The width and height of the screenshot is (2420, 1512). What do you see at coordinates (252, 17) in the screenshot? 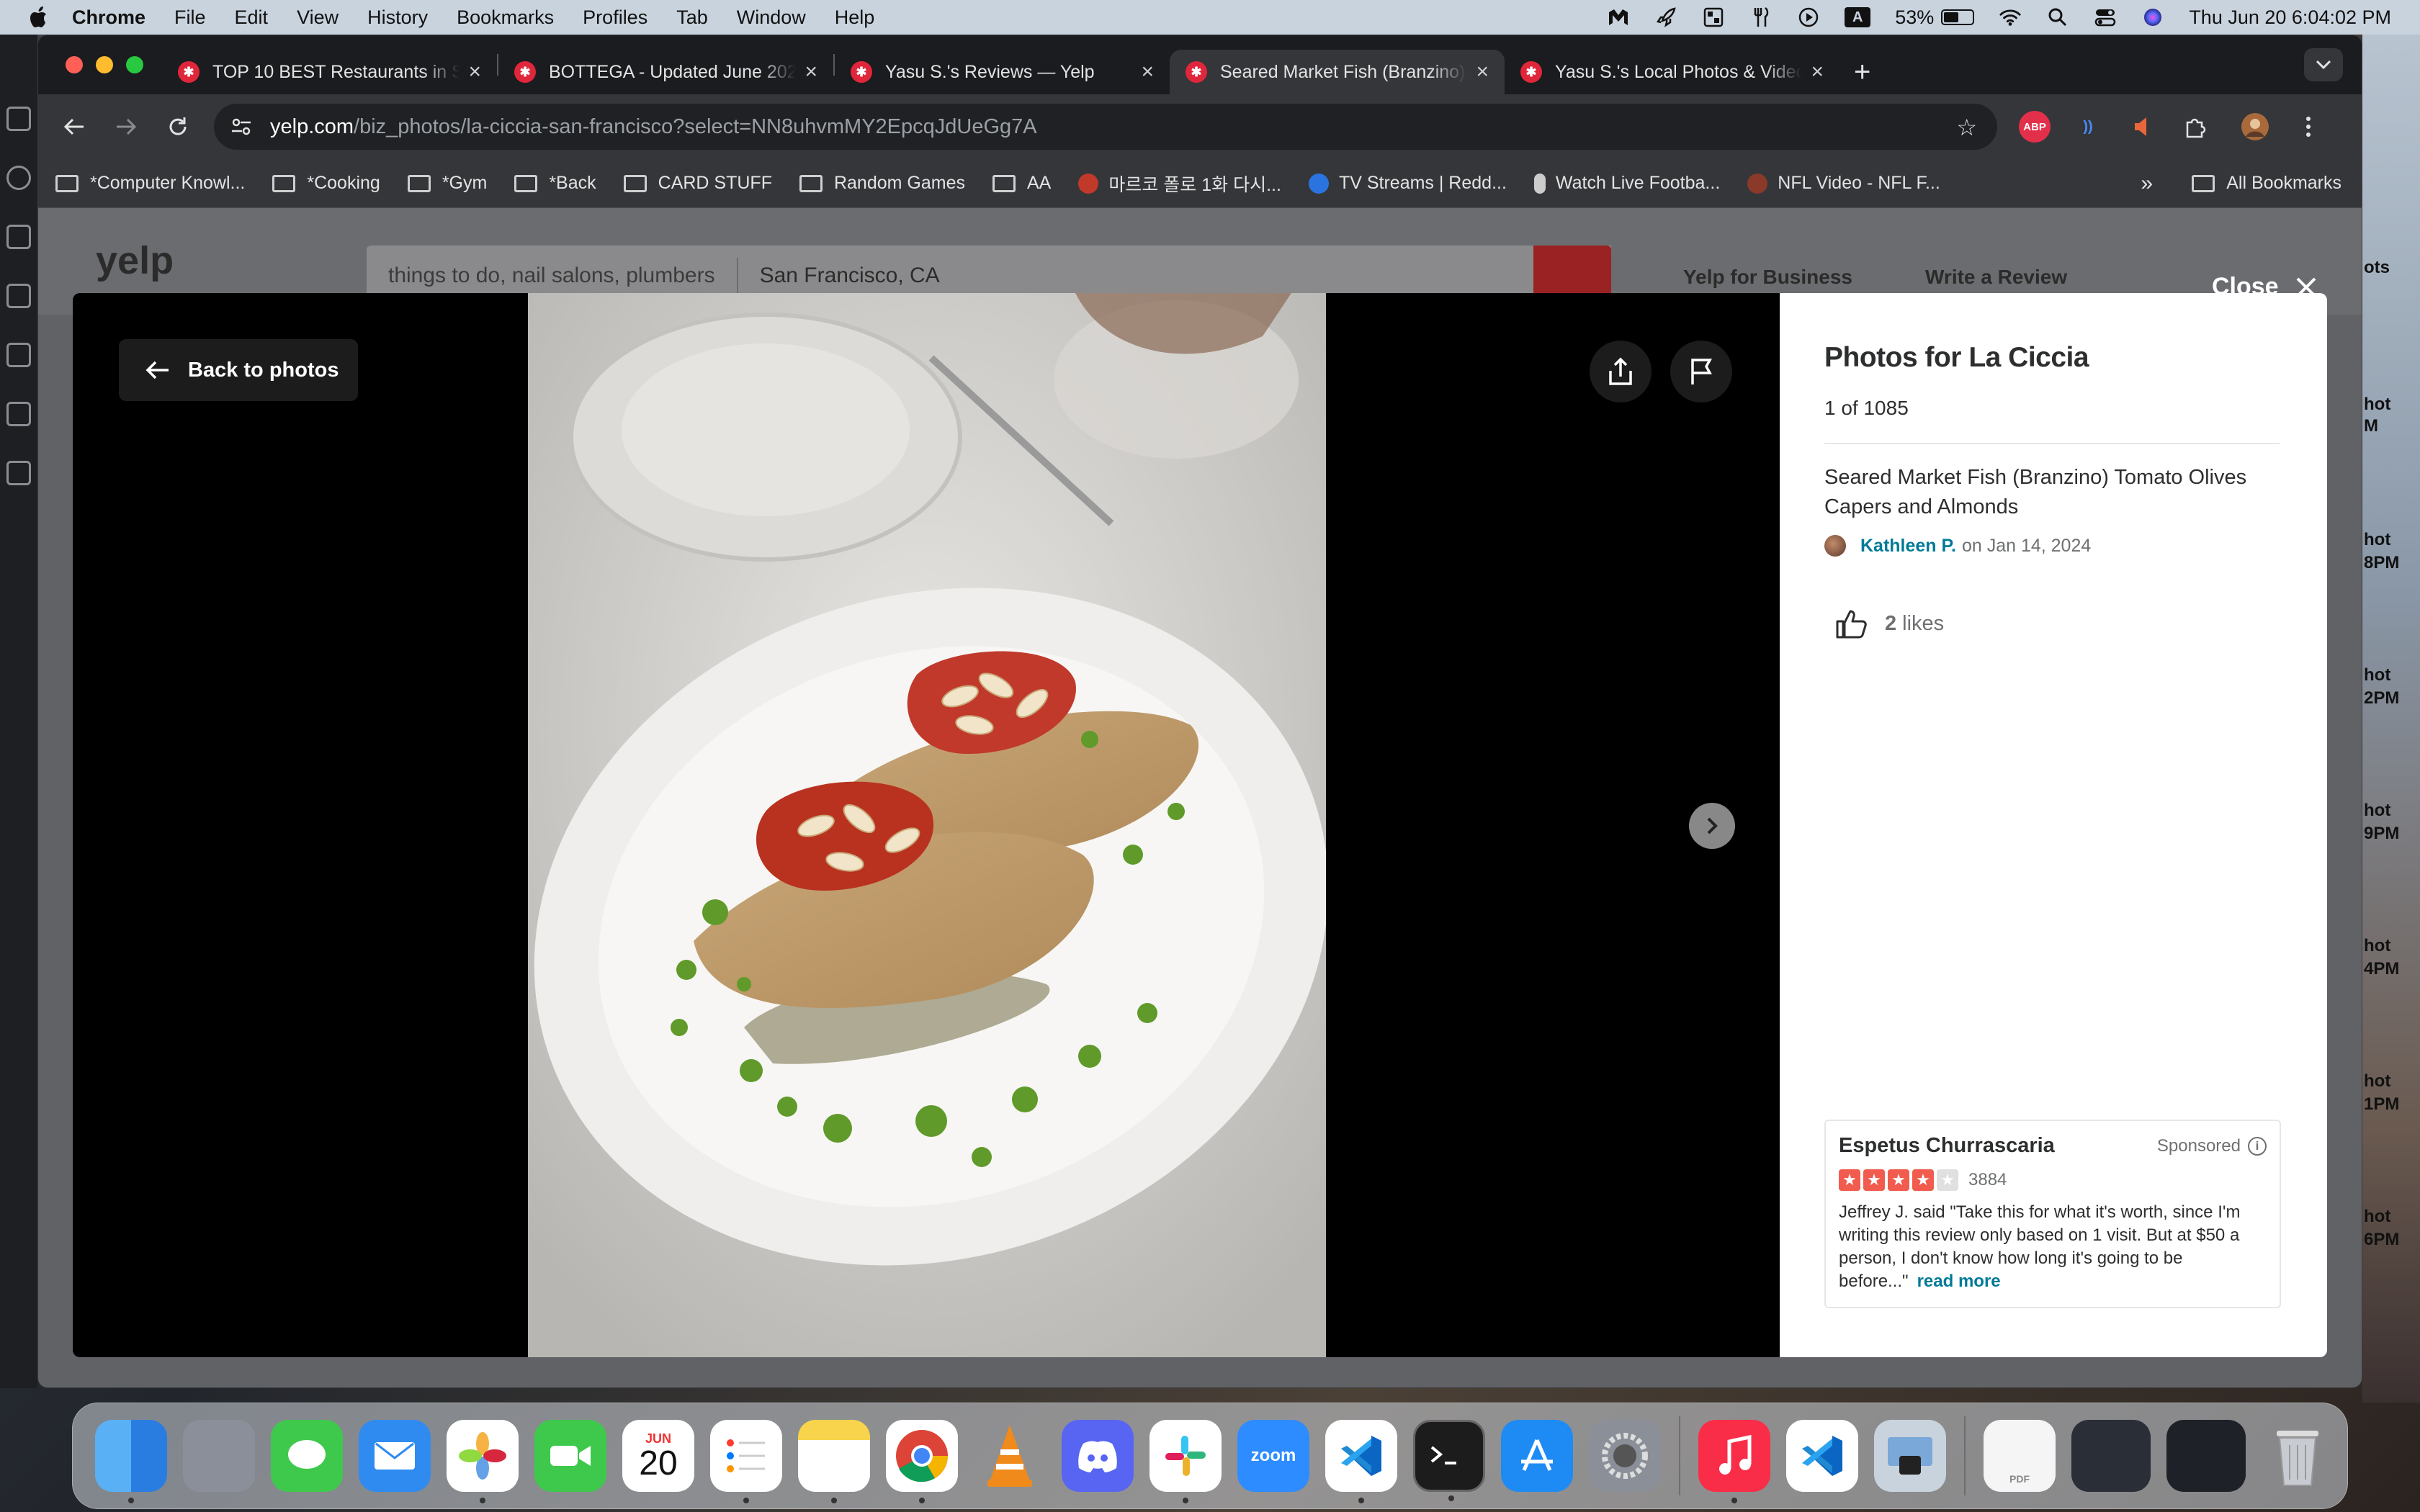
I see `menu-edit: Edit` at bounding box center [252, 17].